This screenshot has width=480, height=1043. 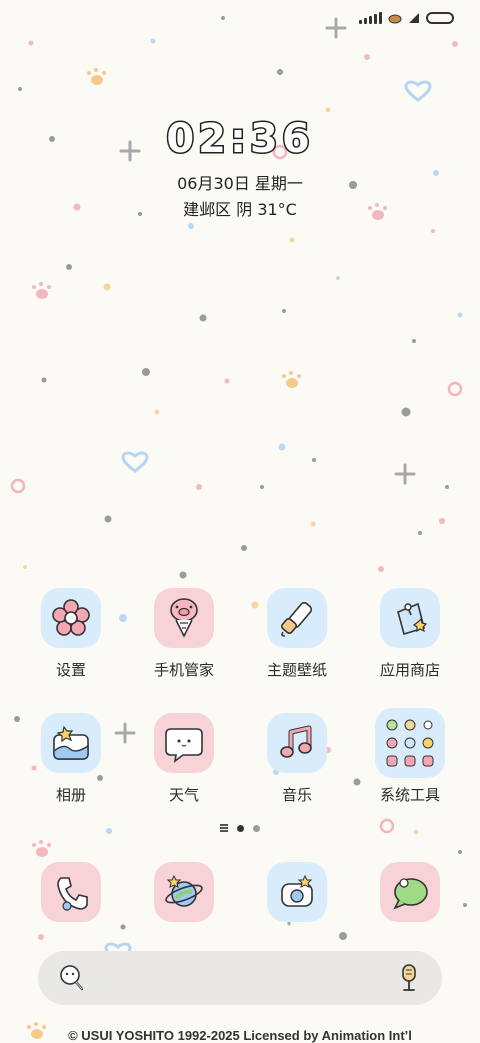 I want to click on folder-grid-icon, so click(x=410, y=743).